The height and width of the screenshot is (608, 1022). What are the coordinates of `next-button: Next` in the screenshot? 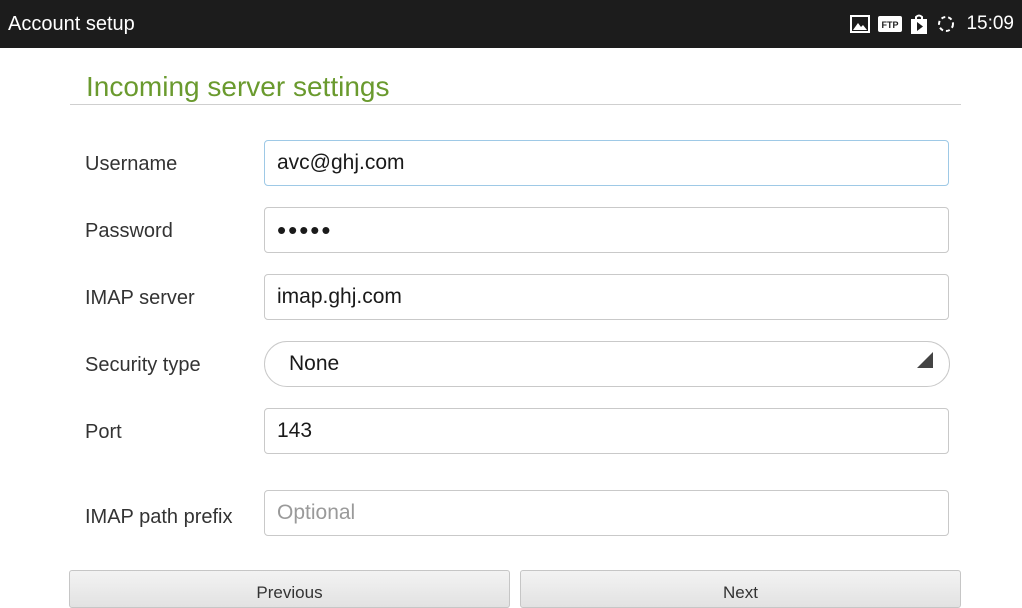 It's located at (740, 589).